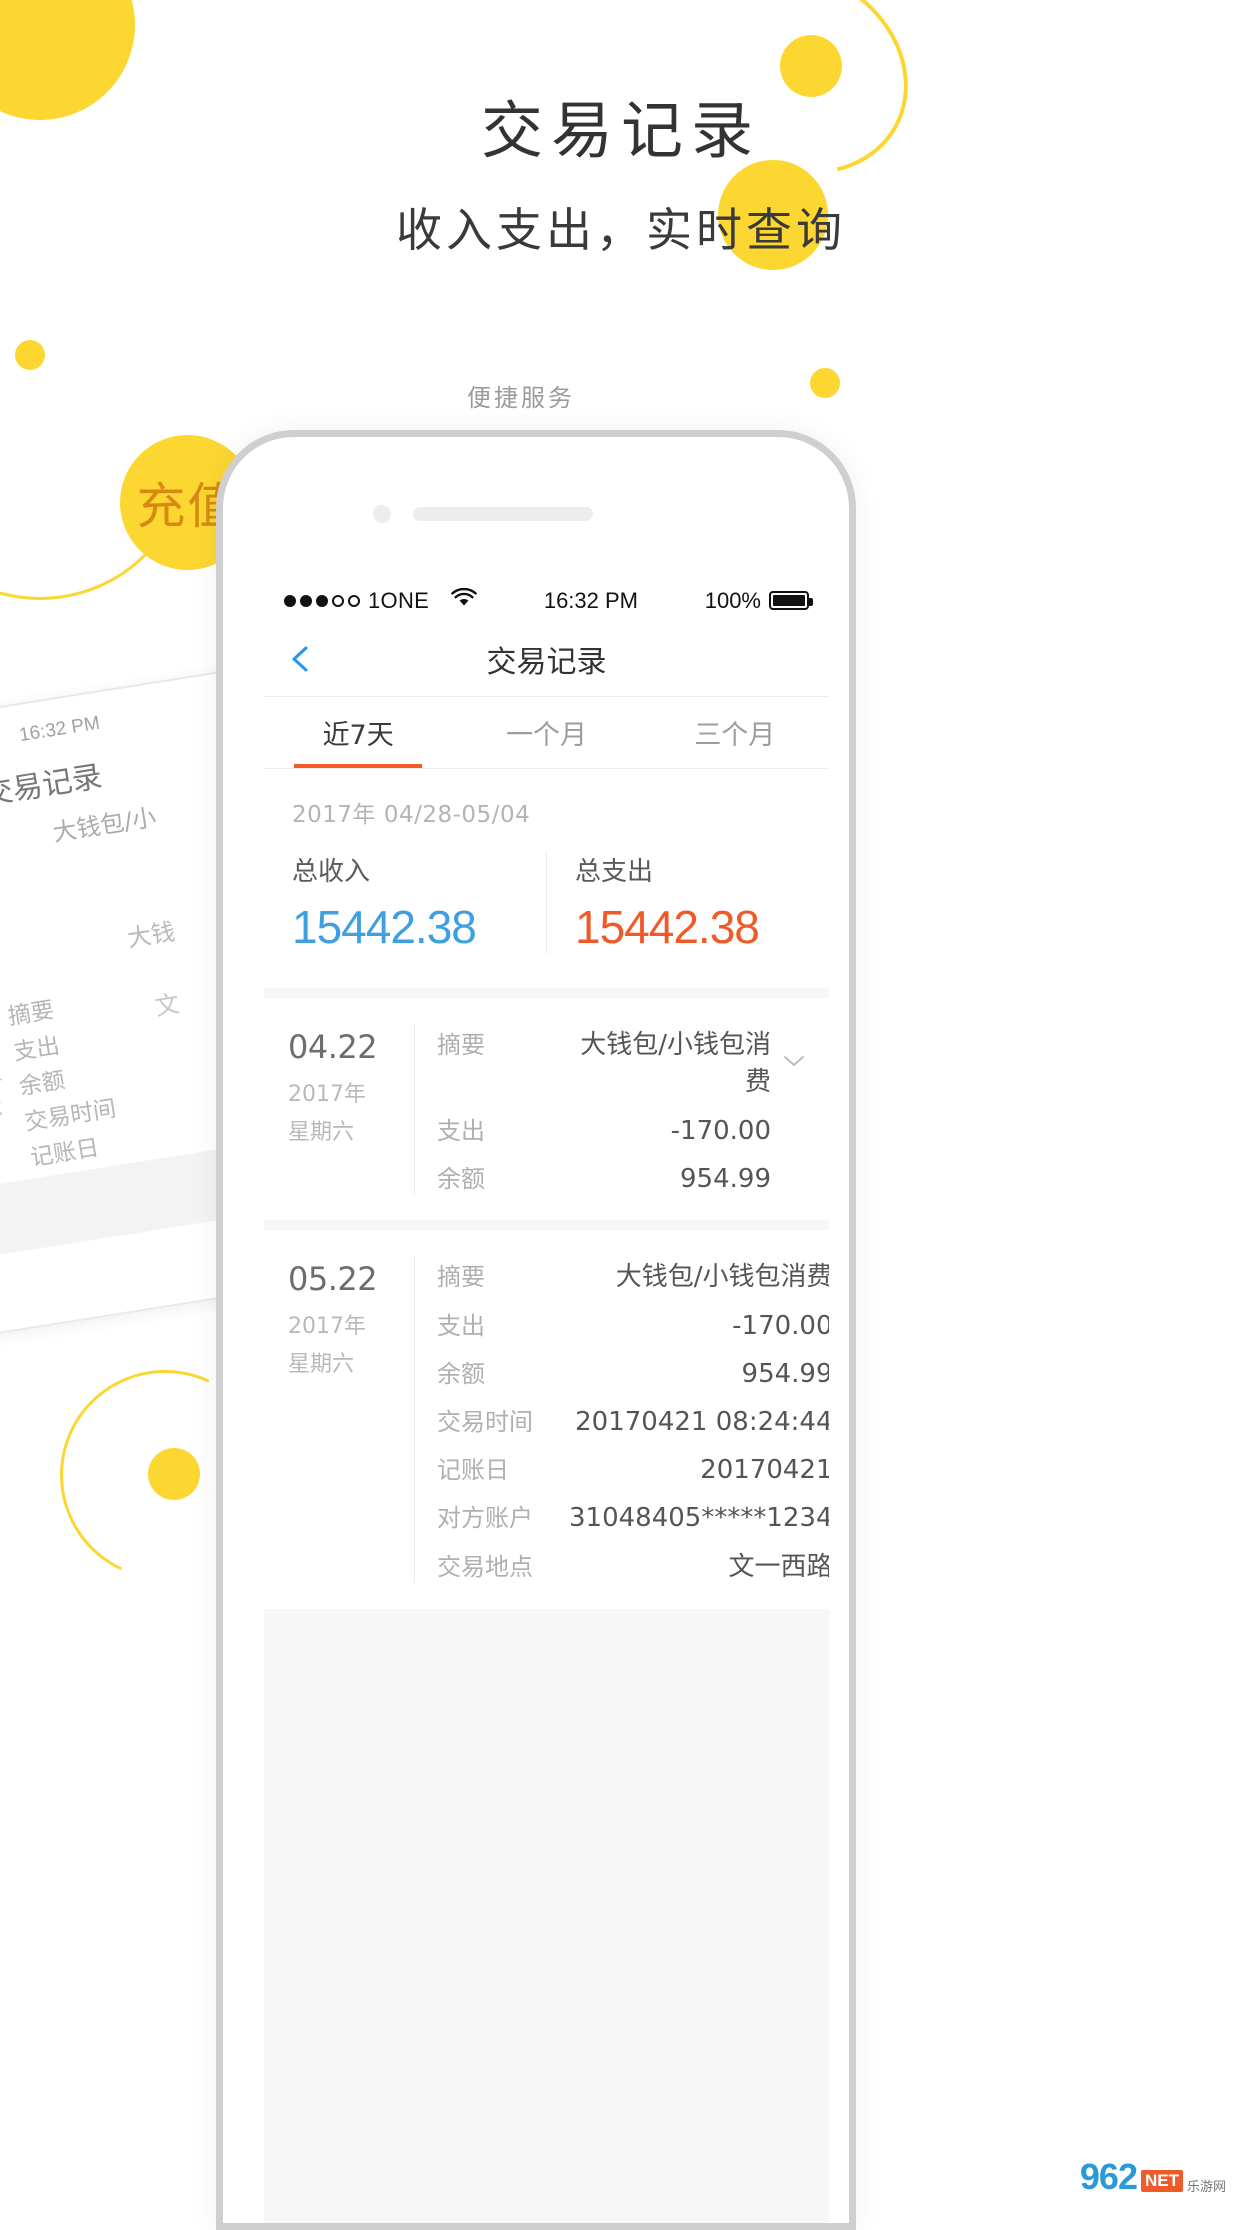 The width and height of the screenshot is (1242, 2230). Describe the element at coordinates (399, 600) in the screenshot. I see `carrier-label: 1ONE` at that location.